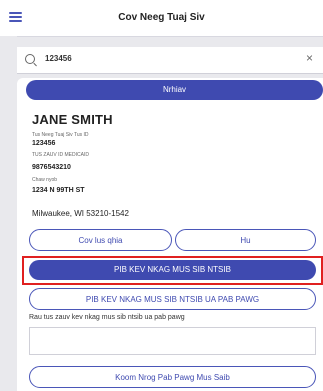  I want to click on medicaid-value: 9876543210, so click(51, 167).